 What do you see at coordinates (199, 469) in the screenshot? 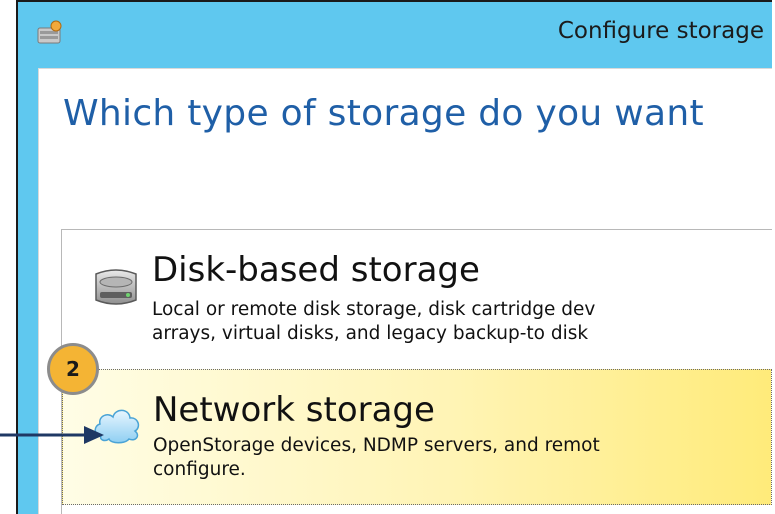
I see `option-description-line: configure.` at bounding box center [199, 469].